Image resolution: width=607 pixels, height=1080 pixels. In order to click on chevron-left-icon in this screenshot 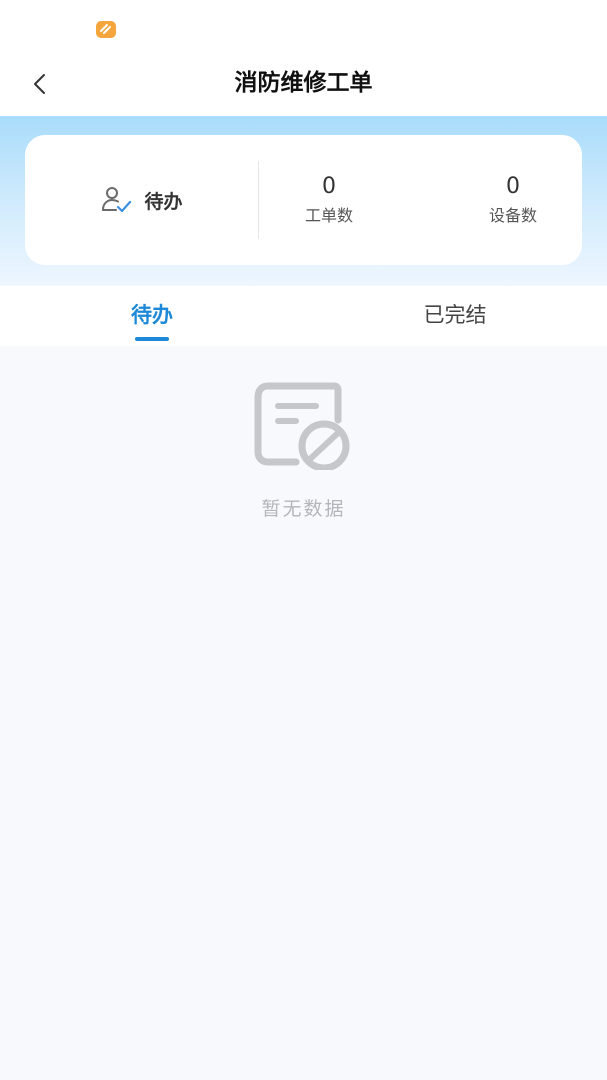, I will do `click(39, 84)`.